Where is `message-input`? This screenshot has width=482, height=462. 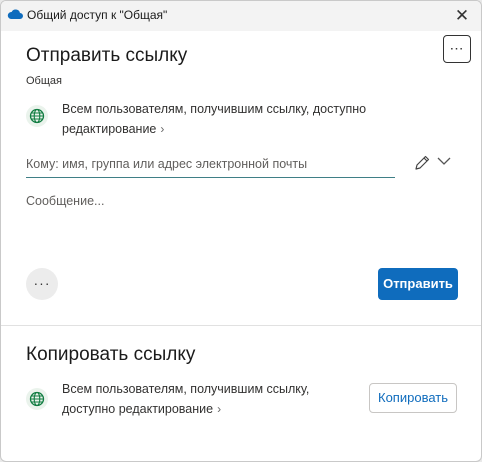 message-input is located at coordinates (236, 207).